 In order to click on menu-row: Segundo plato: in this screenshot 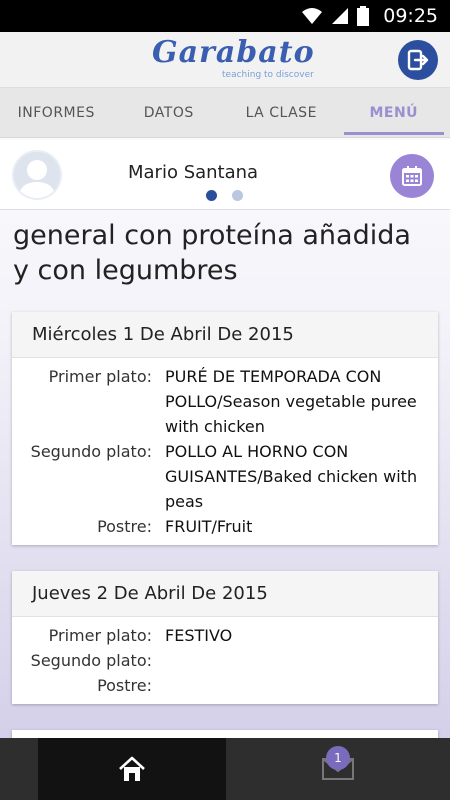, I will do `click(219, 660)`.